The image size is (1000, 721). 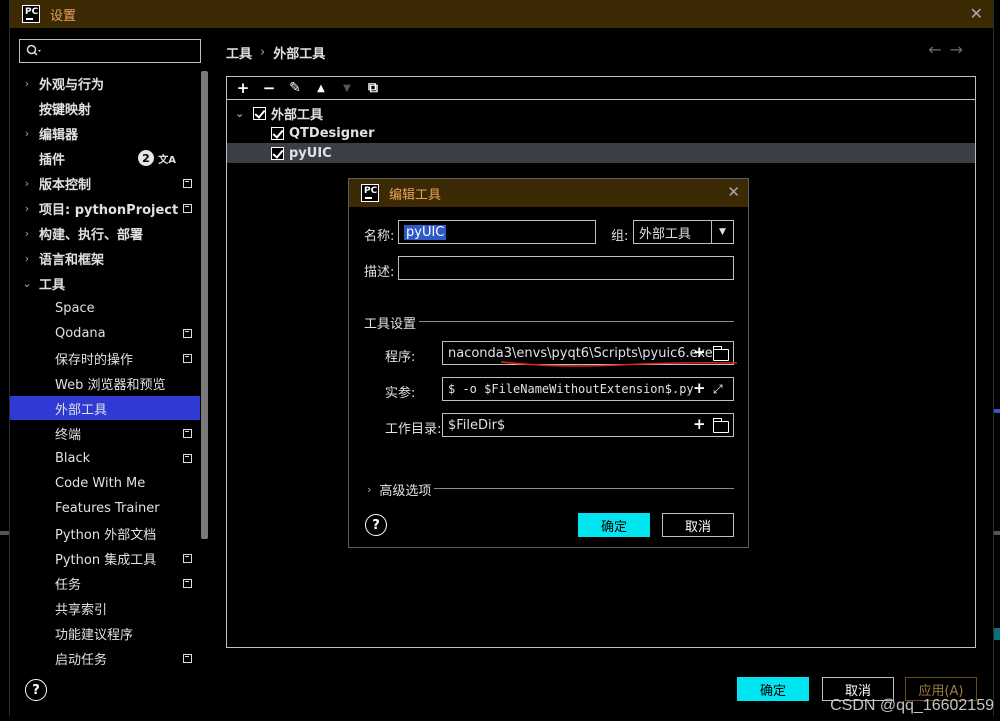 I want to click on sidebar-item: 外部工具, so click(x=105, y=408).